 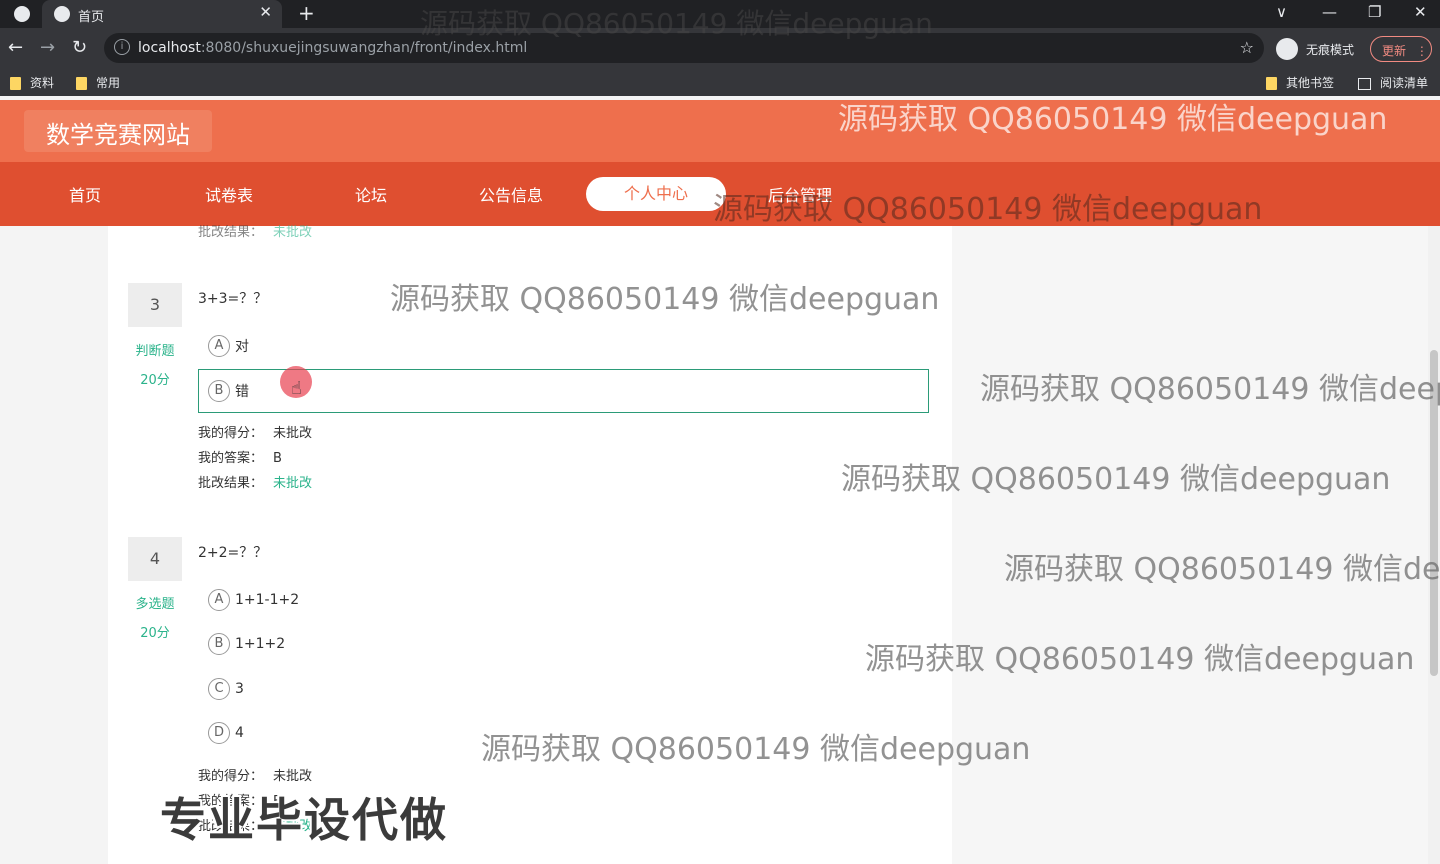 What do you see at coordinates (85, 194) in the screenshot?
I see `nav-home: 首页` at bounding box center [85, 194].